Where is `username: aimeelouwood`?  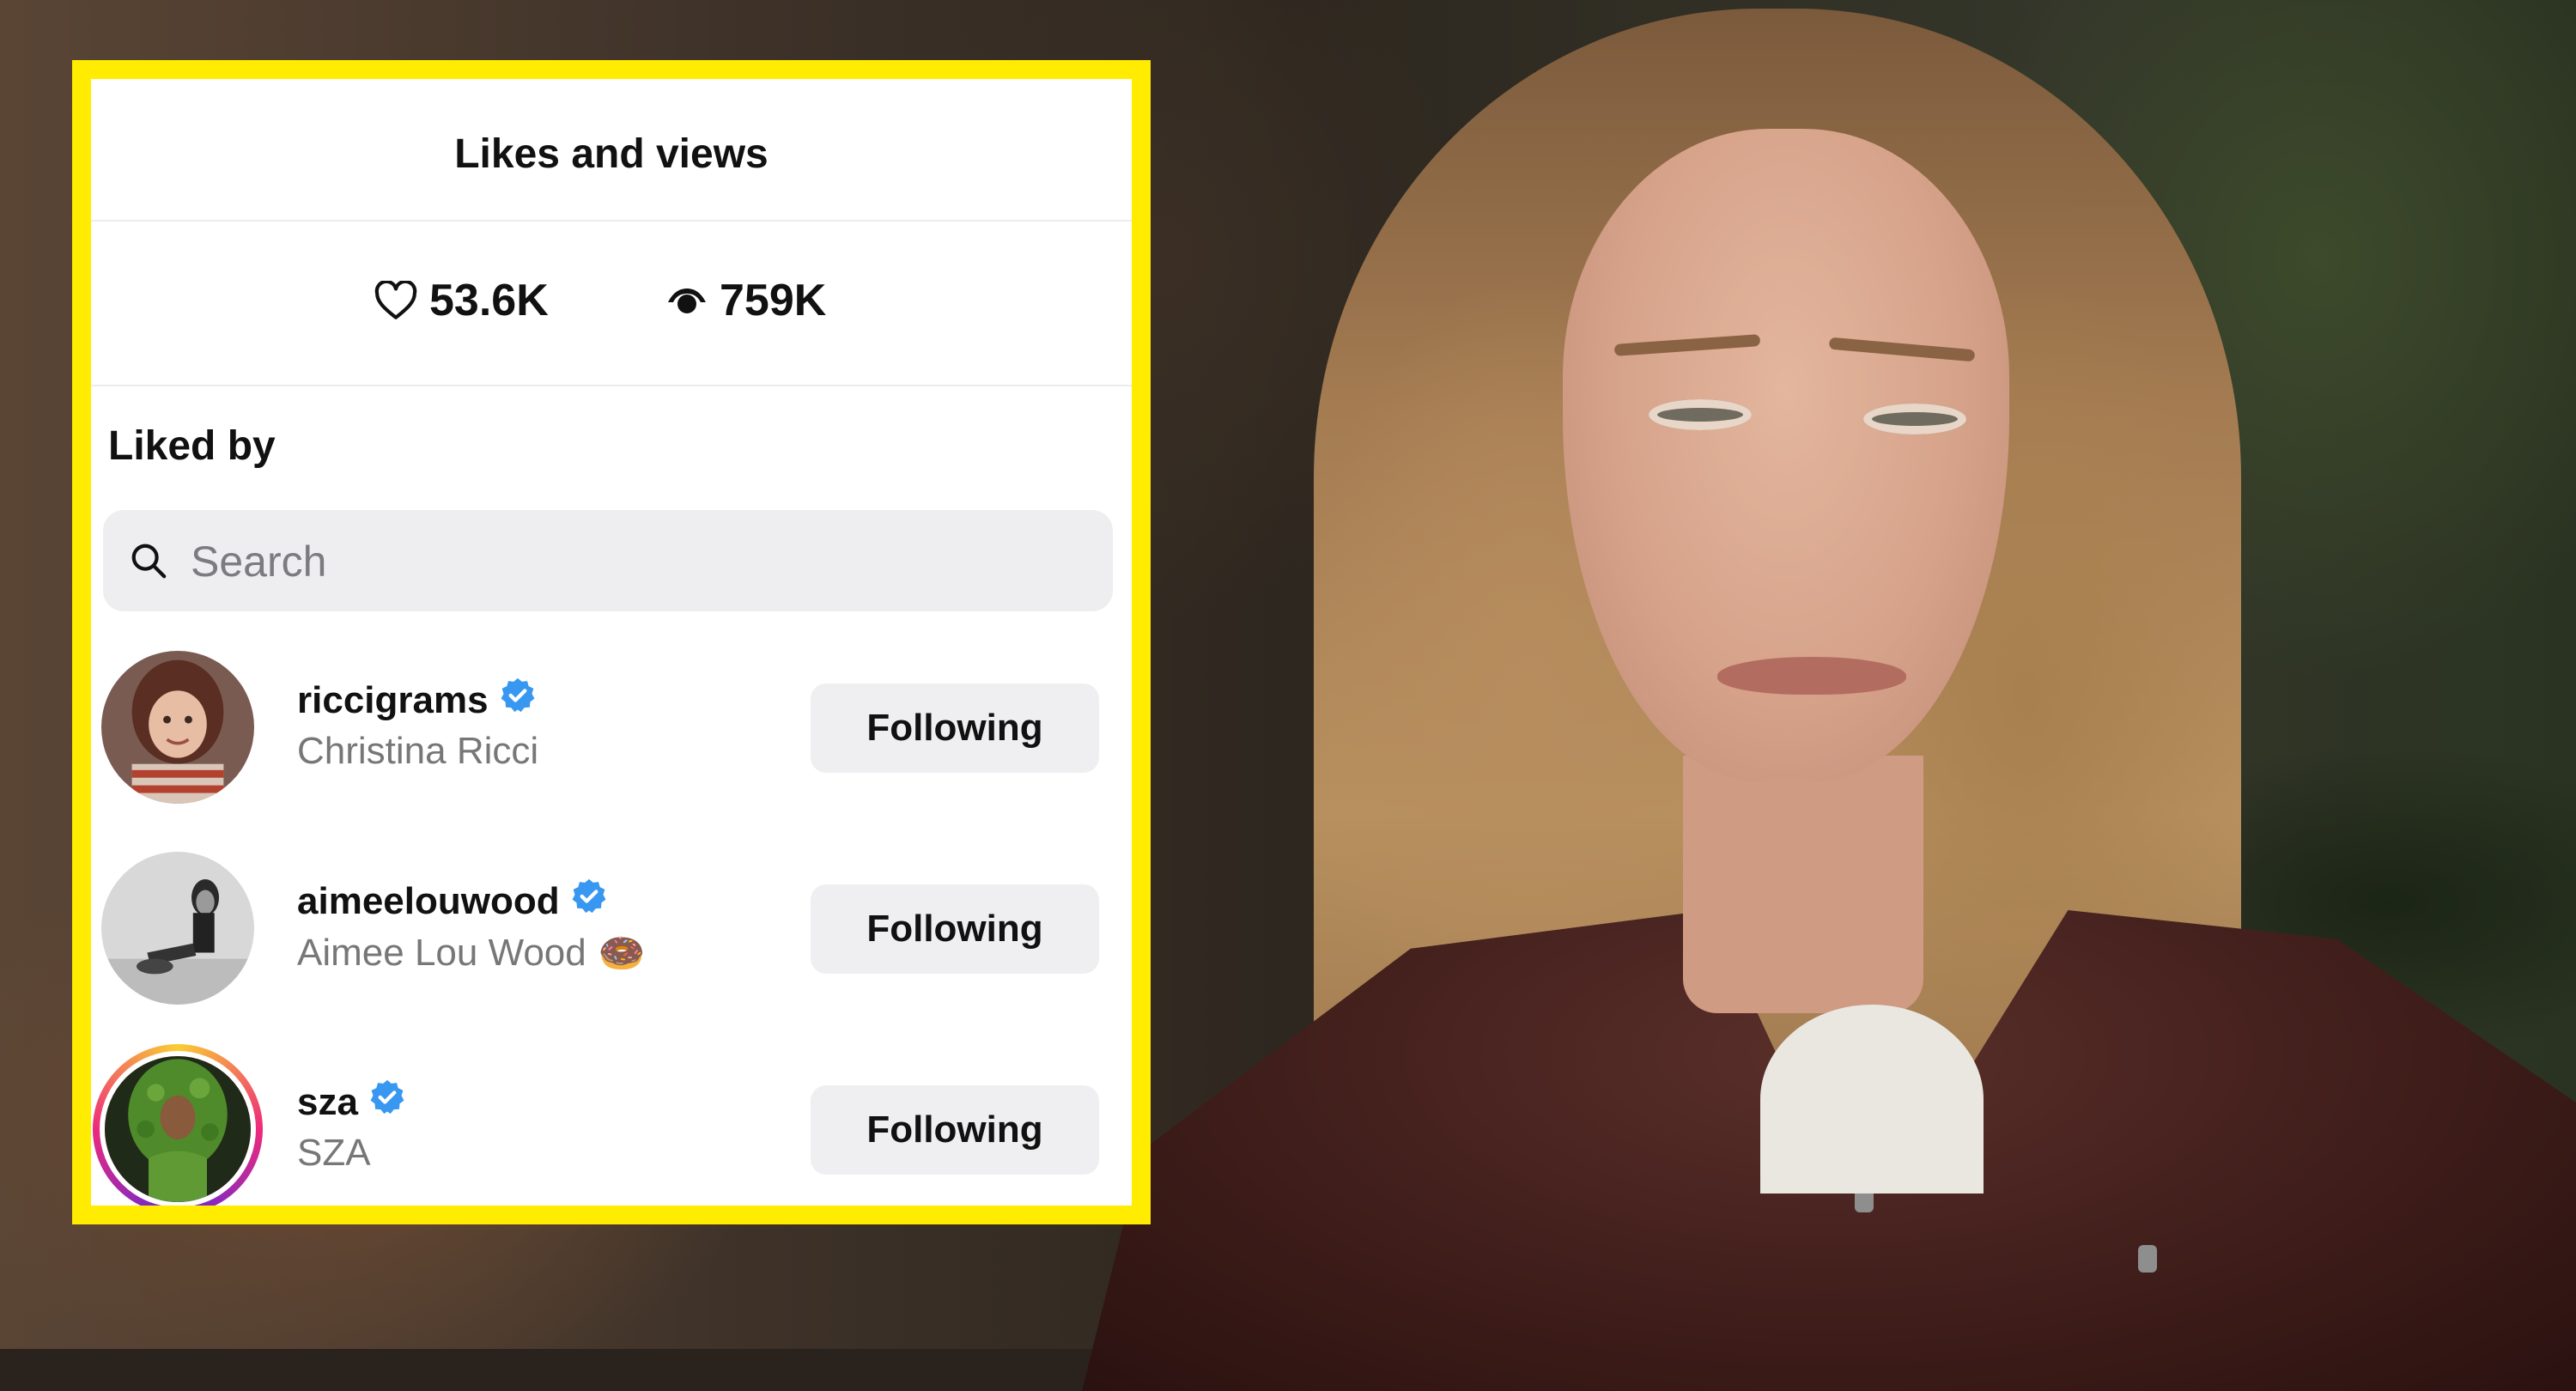
username: aimeelouwood is located at coordinates (452, 902).